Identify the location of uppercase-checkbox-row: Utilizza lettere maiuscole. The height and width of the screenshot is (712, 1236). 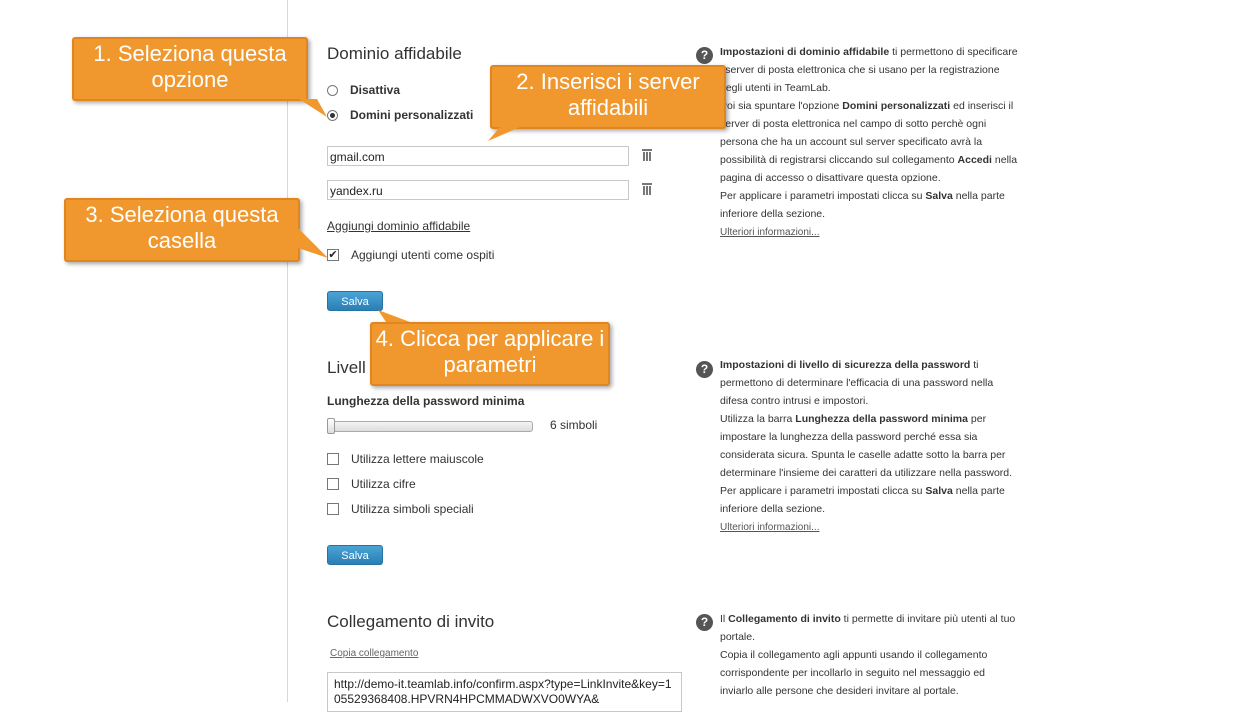
(405, 459).